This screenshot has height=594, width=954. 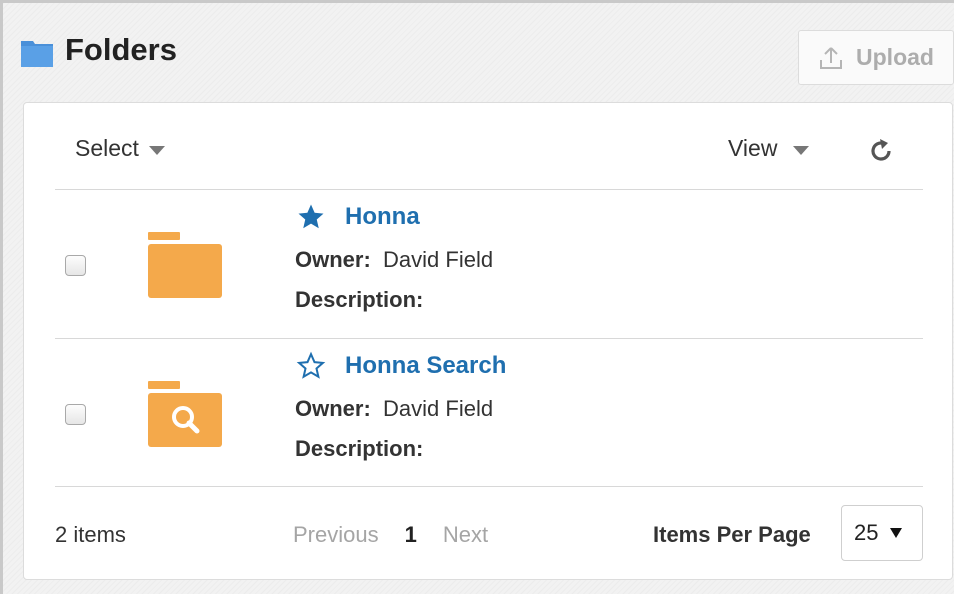 I want to click on toolbar: Select View, so click(x=488, y=146).